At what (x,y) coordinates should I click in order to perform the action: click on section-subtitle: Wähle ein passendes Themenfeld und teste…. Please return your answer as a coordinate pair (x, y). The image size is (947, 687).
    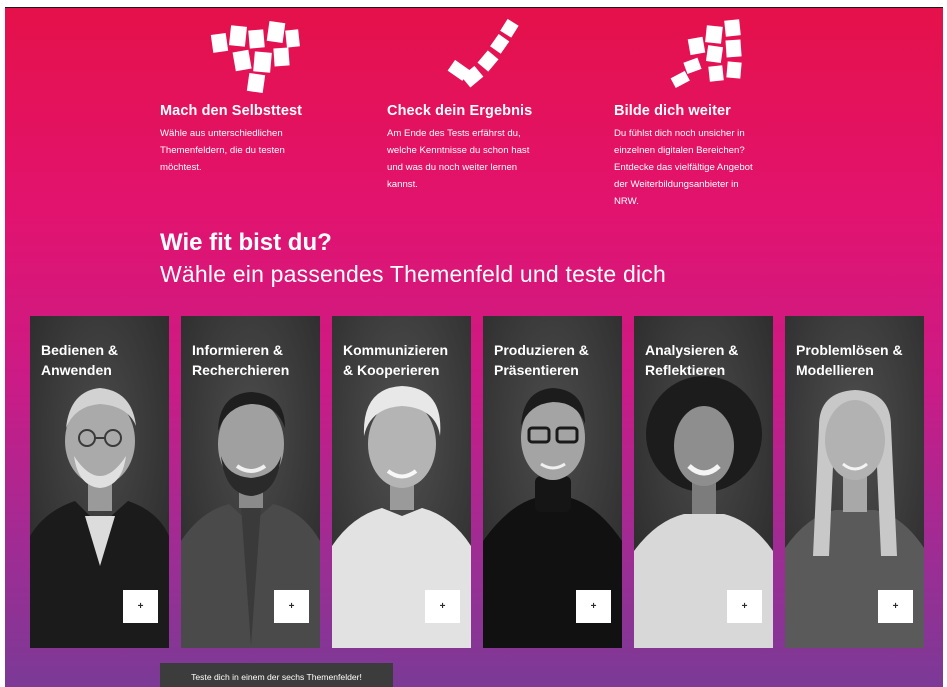
    Looking at the image, I should click on (413, 274).